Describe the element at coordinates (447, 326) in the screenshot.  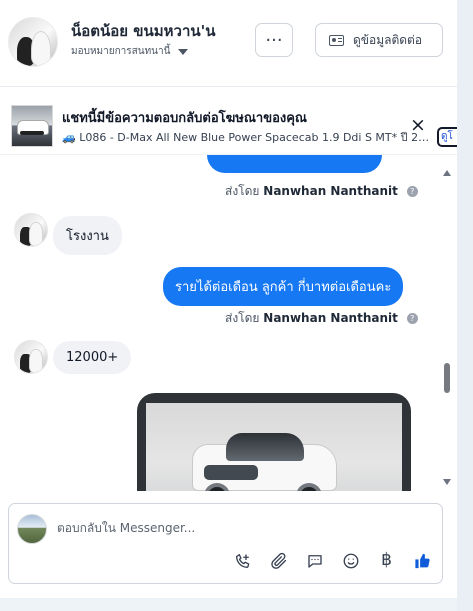
I see `thread-scrollbar` at that location.